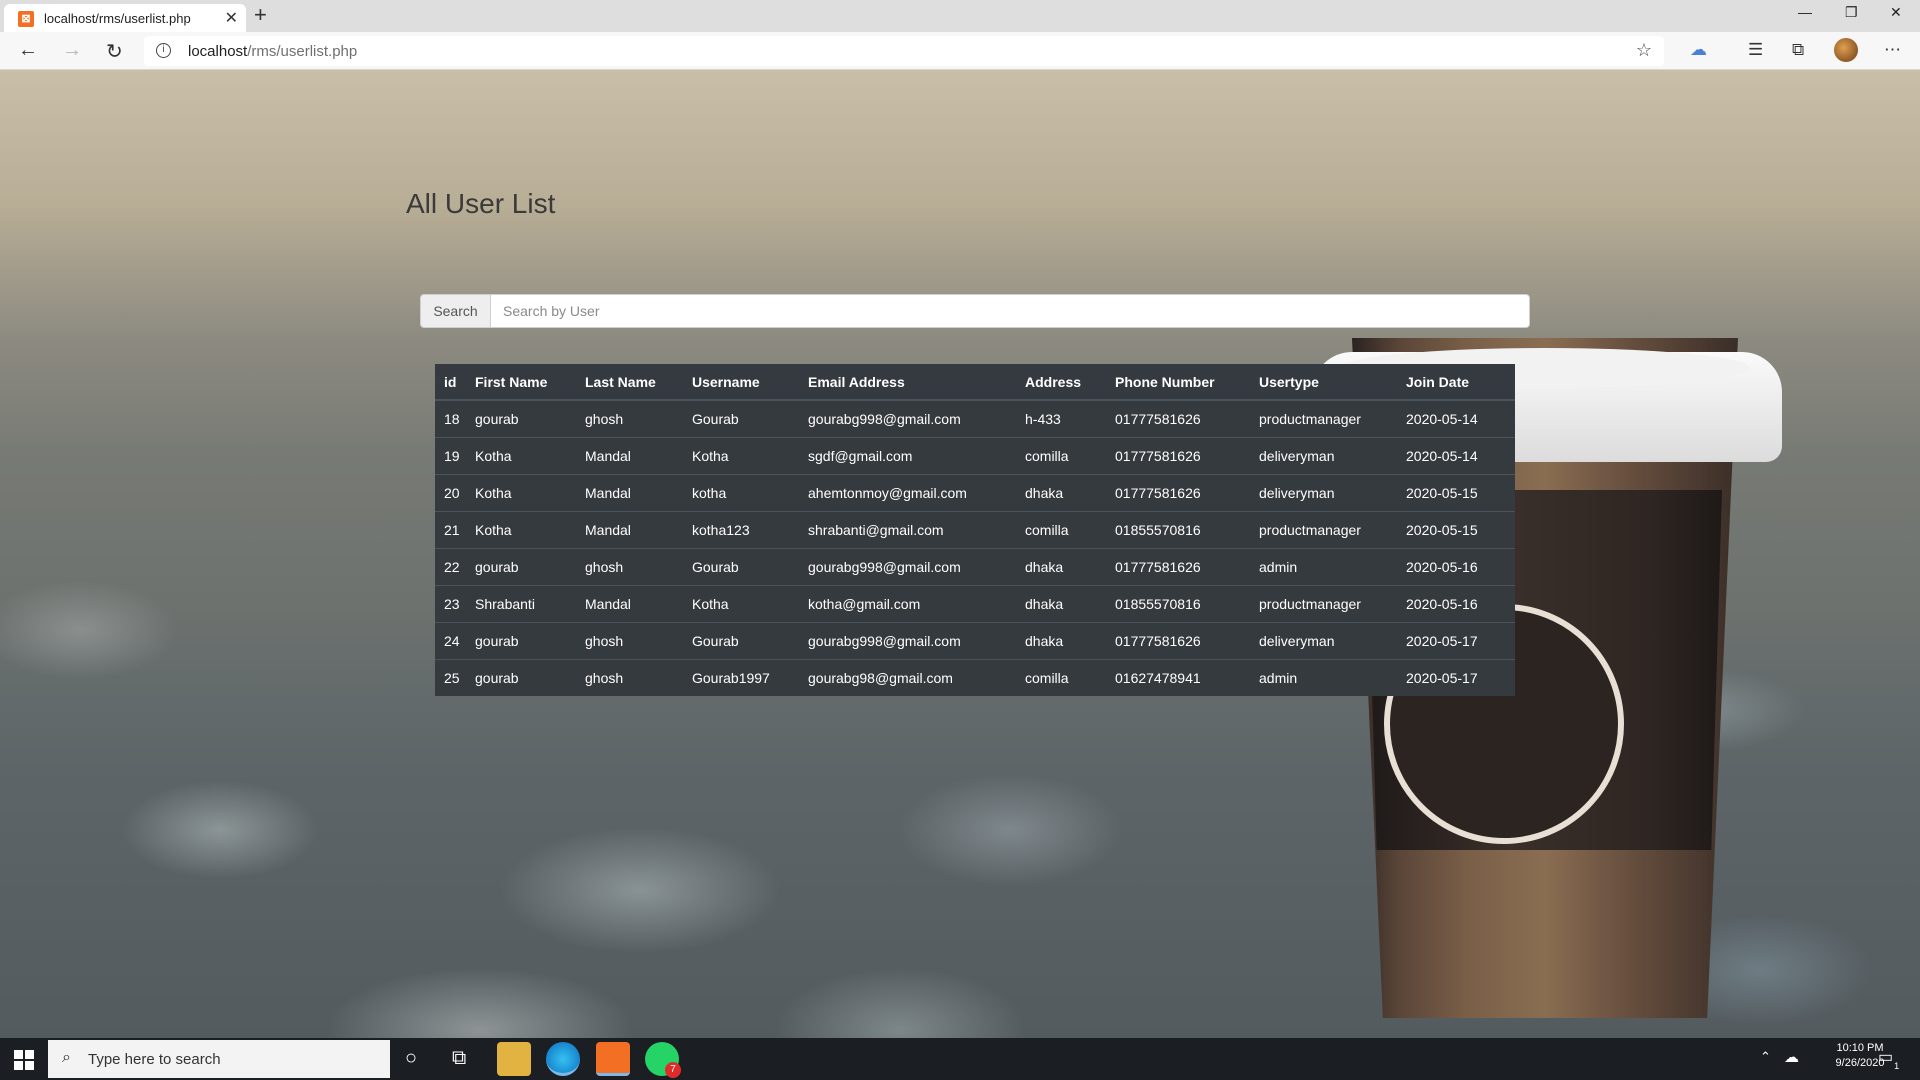  What do you see at coordinates (450, 640) in the screenshot?
I see `cell-id: 24` at bounding box center [450, 640].